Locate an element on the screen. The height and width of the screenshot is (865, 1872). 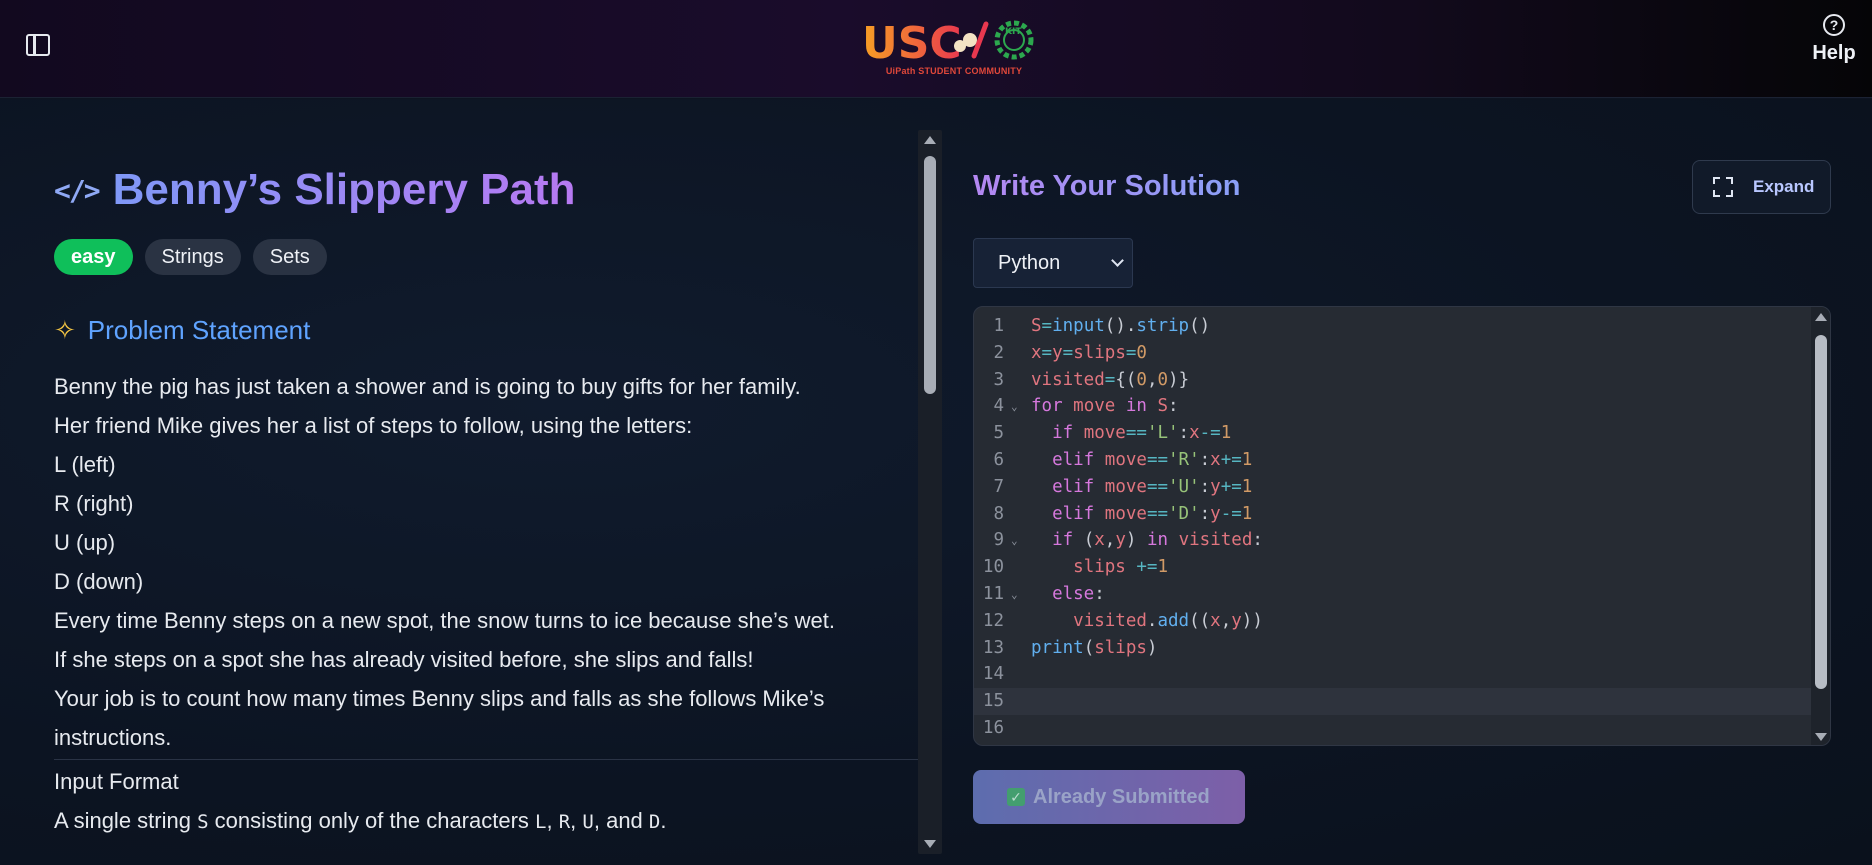
code-line: 14 is located at coordinates (1394, 674).